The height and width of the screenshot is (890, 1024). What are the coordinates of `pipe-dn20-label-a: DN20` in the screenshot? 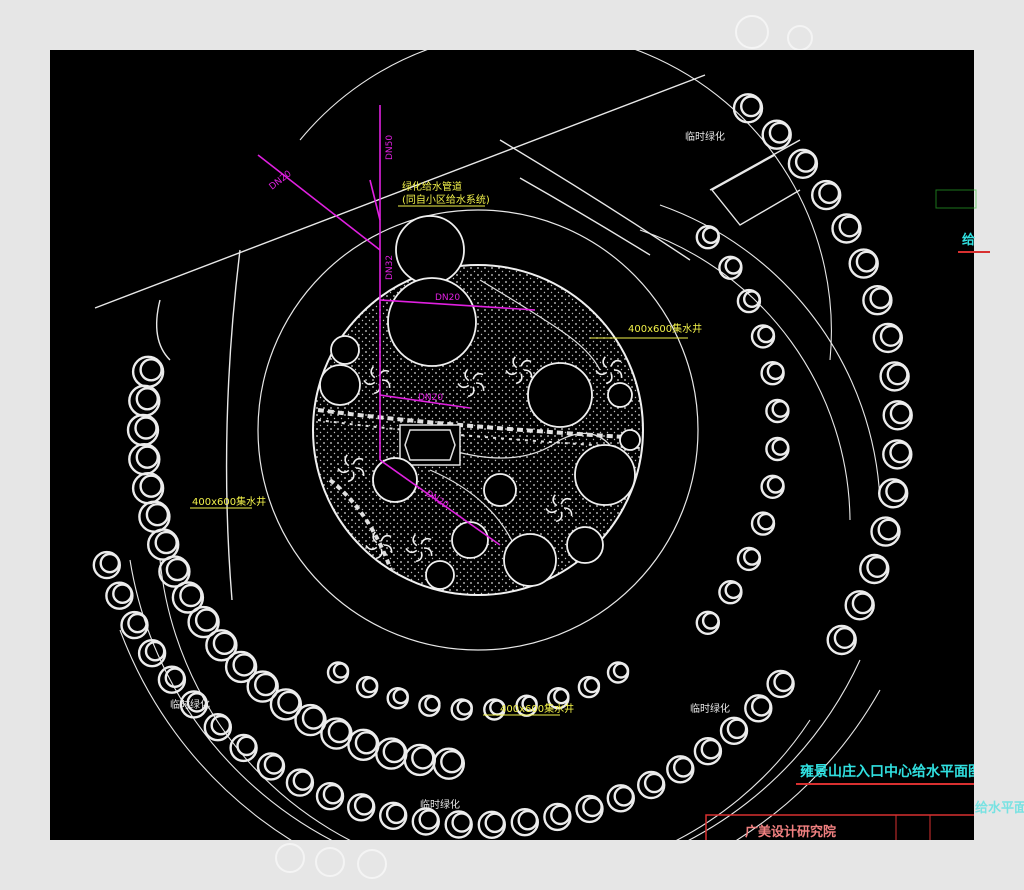 It's located at (447, 298).